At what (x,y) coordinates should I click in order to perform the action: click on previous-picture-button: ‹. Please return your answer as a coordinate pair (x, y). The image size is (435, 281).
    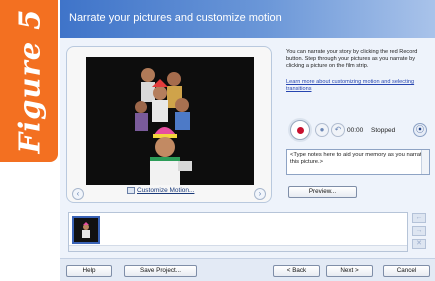
    Looking at the image, I should click on (78, 194).